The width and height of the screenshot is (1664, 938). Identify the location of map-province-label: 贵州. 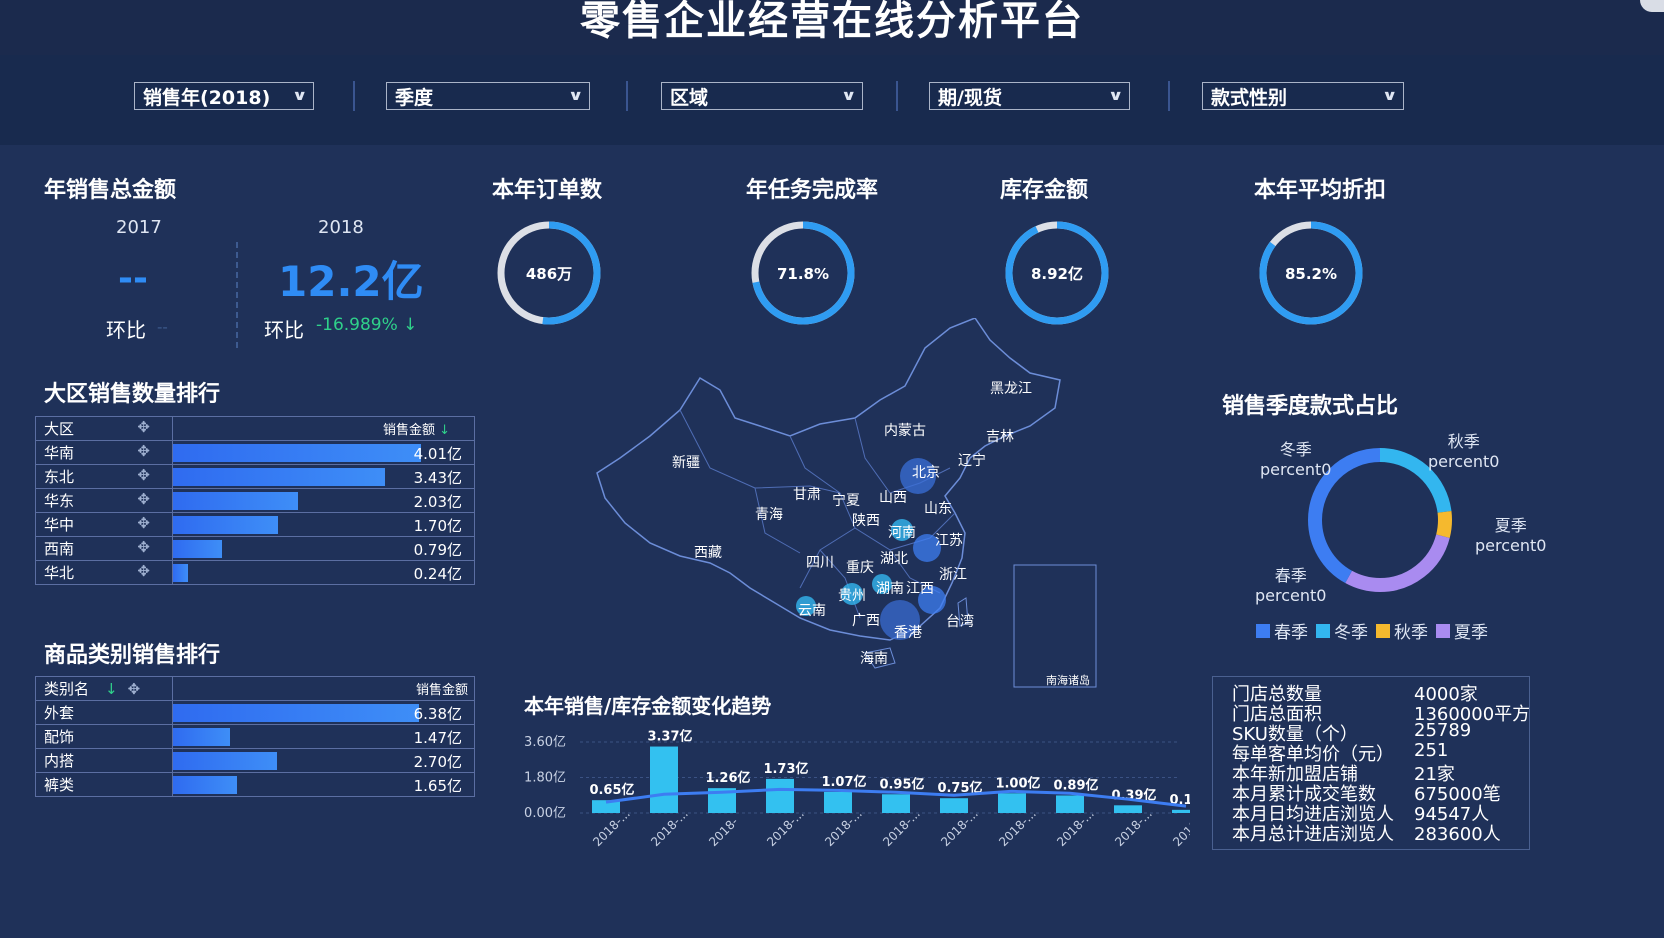
(852, 596).